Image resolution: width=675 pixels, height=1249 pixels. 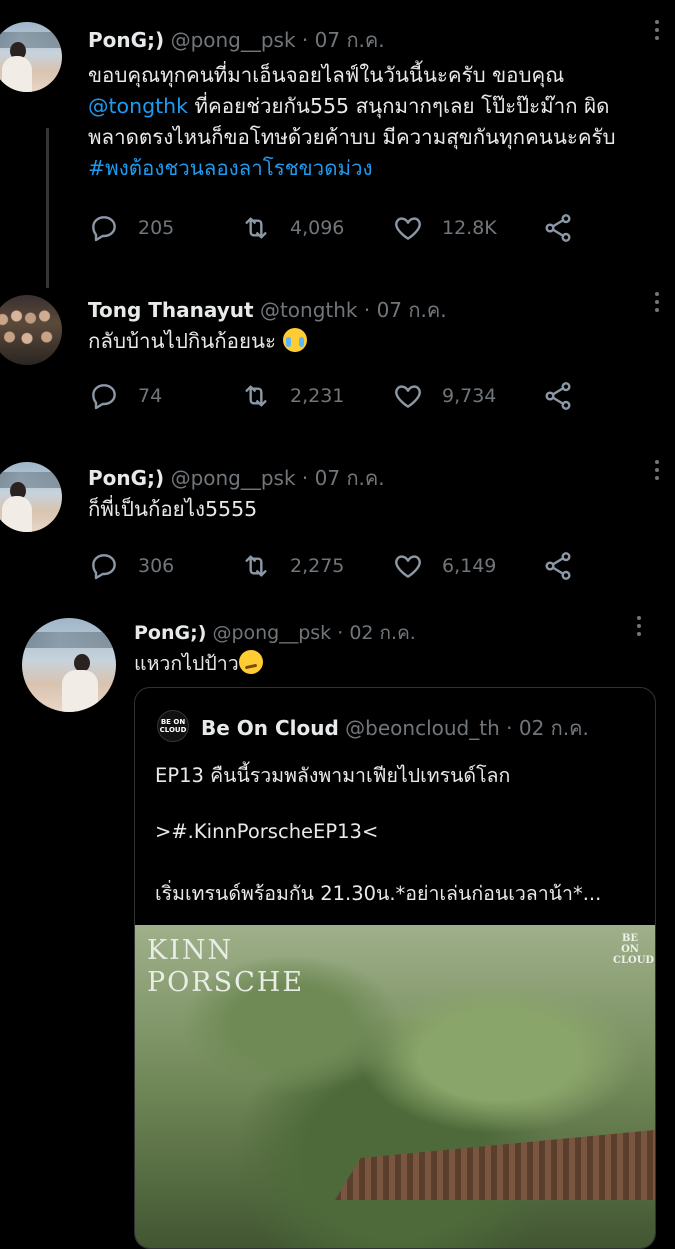 What do you see at coordinates (376, 633) in the screenshot?
I see `tweet-date: · 02 ก.ค.` at bounding box center [376, 633].